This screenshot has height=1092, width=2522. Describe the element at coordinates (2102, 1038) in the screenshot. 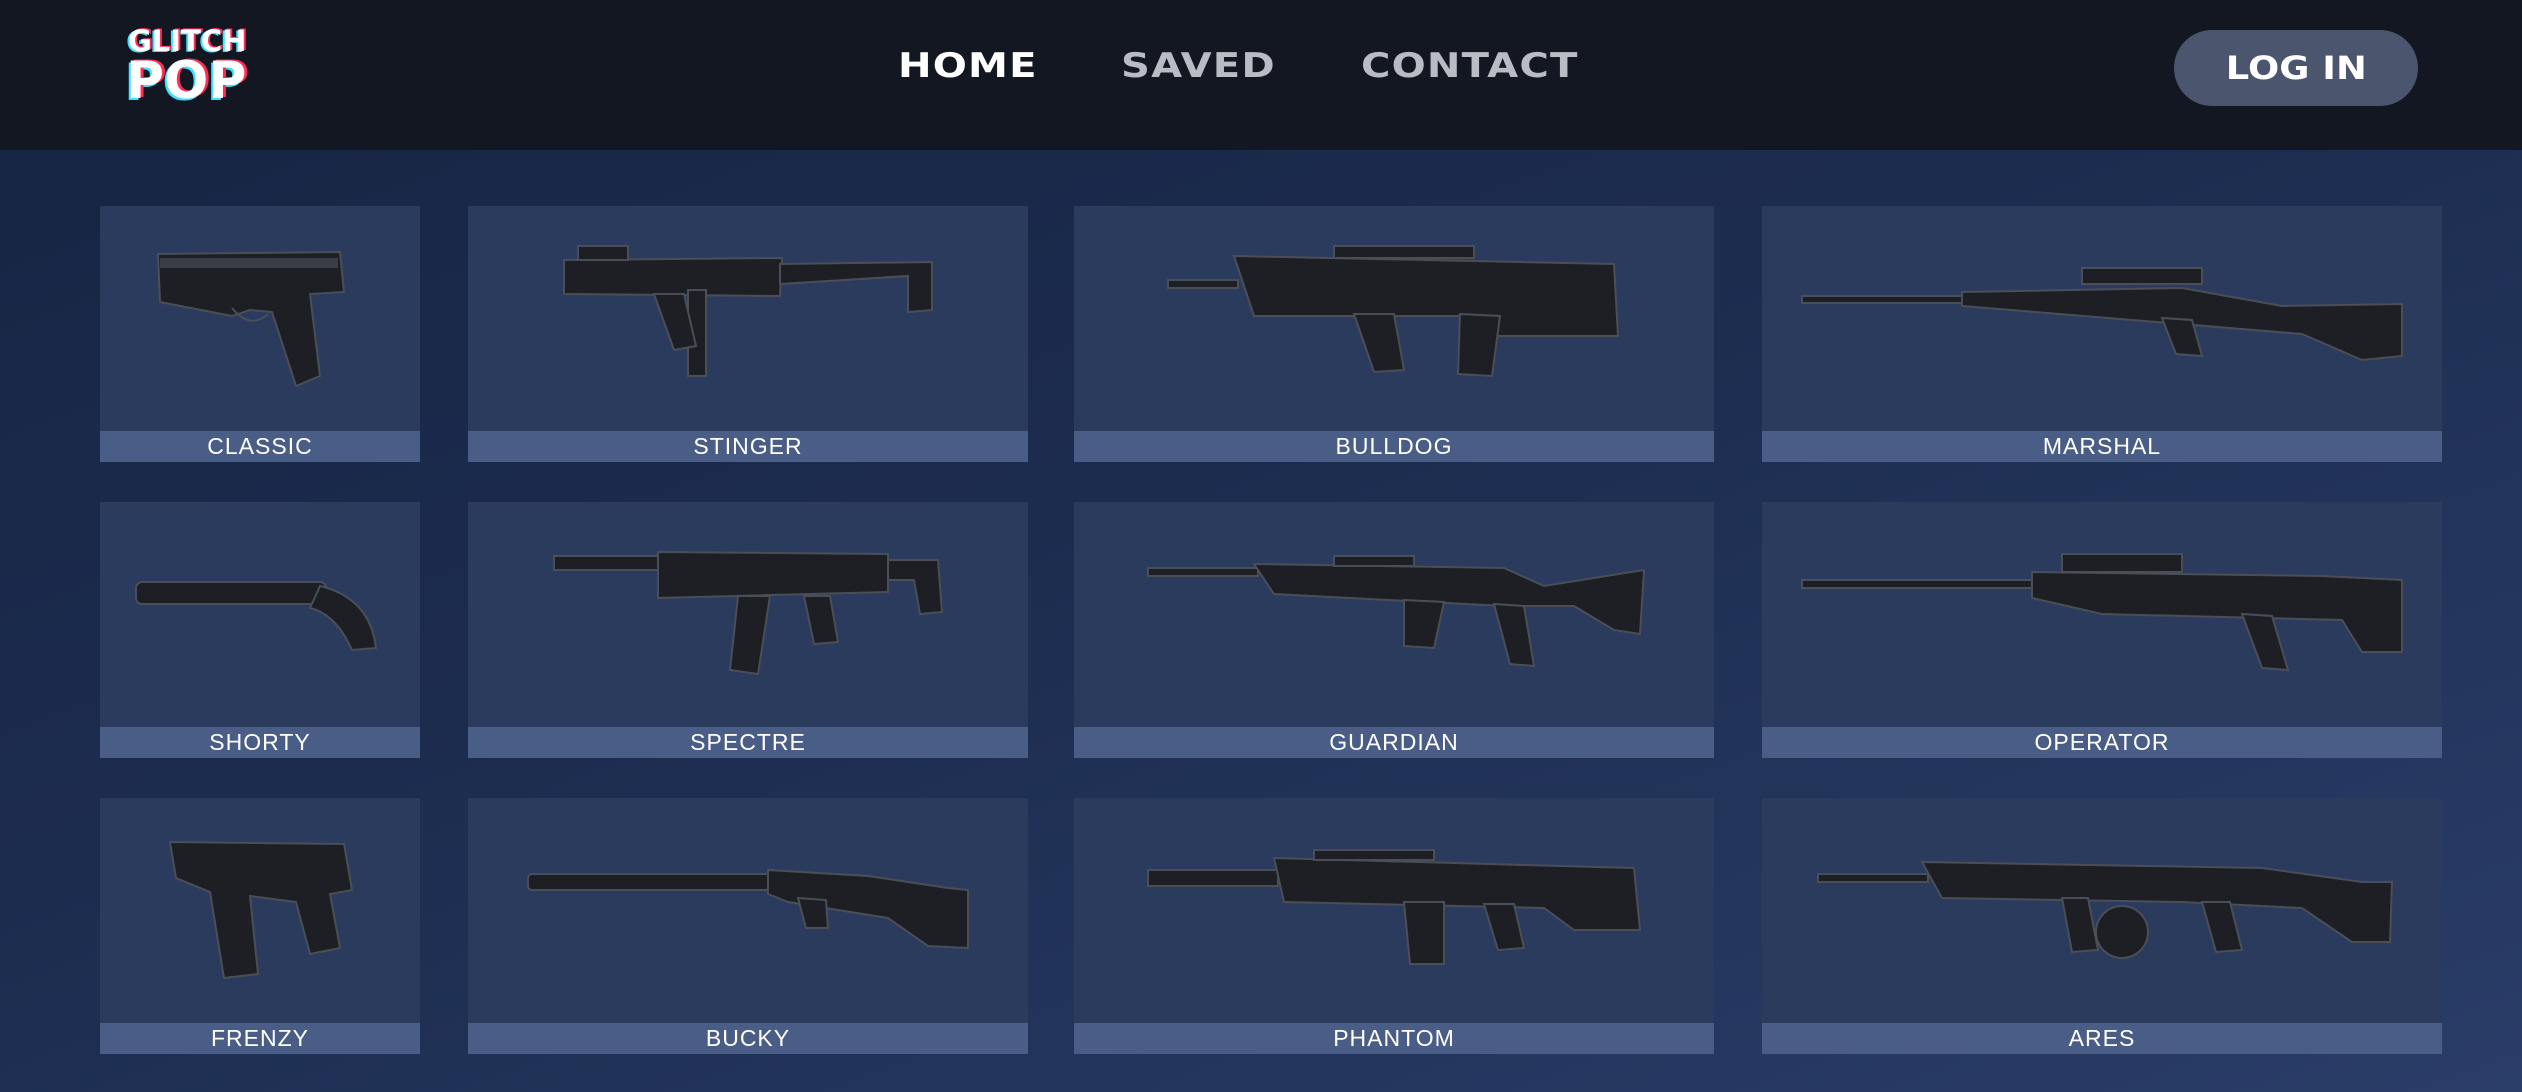

I see `weapon-name: ARES` at that location.